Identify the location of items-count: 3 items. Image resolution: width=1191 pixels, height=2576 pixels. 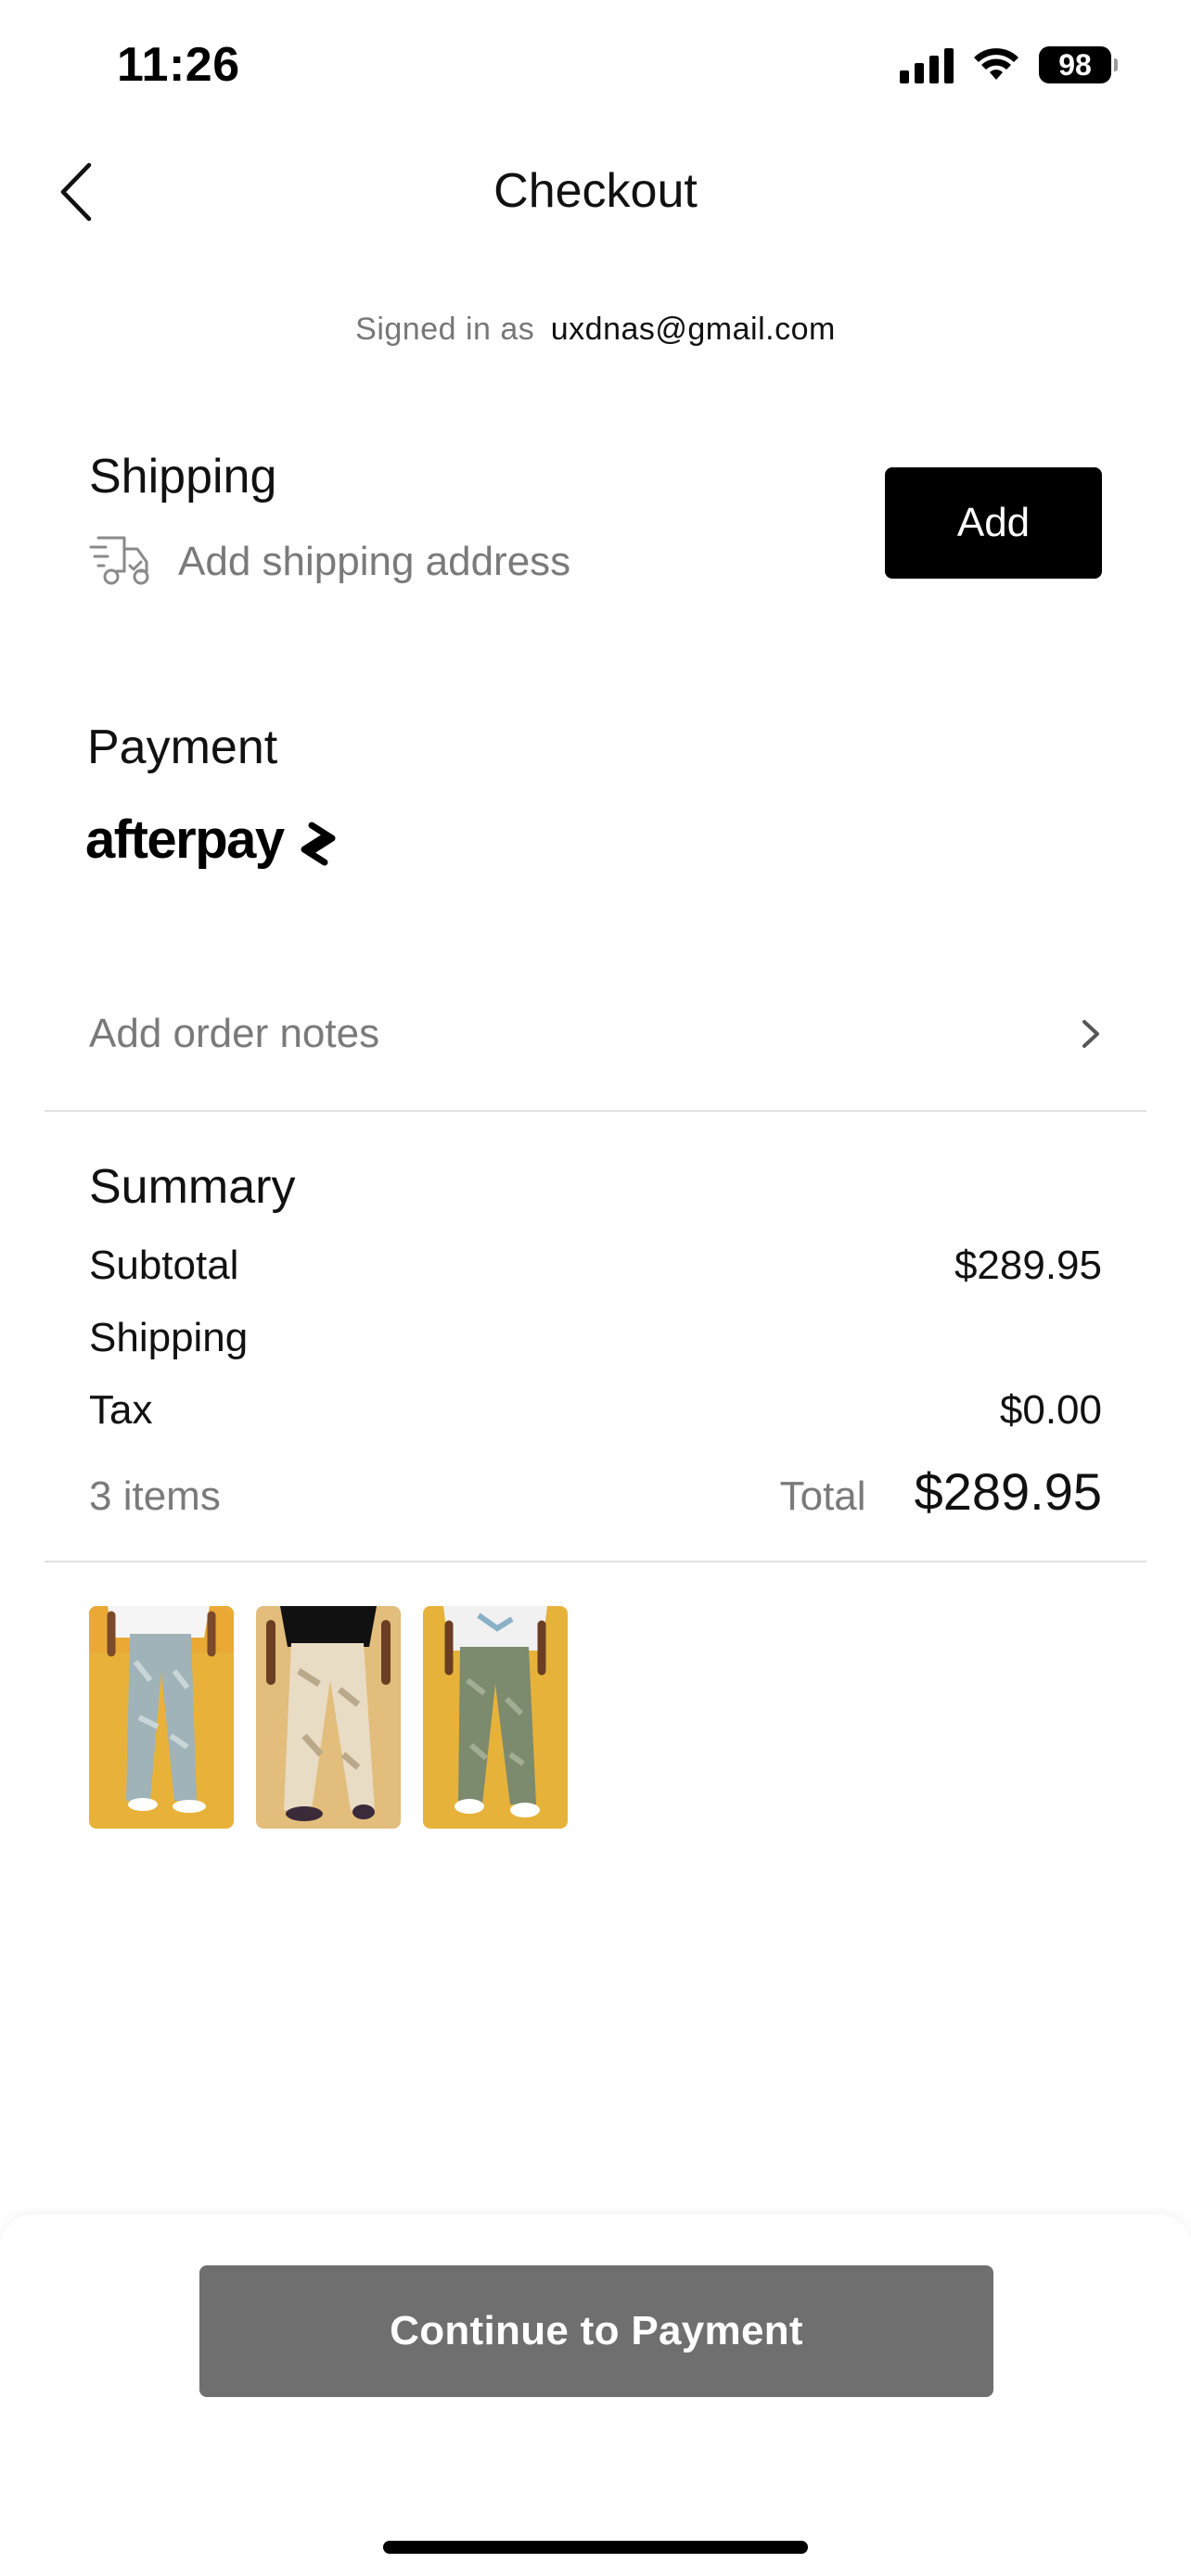
(155, 1496).